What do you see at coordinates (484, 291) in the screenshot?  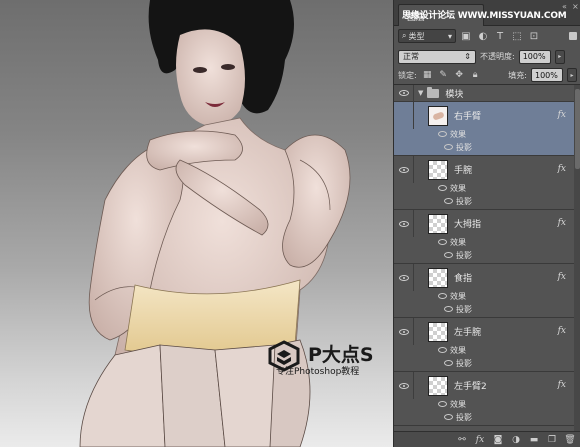 I see `layer-row: 食指 fx 效果 投影` at bounding box center [484, 291].